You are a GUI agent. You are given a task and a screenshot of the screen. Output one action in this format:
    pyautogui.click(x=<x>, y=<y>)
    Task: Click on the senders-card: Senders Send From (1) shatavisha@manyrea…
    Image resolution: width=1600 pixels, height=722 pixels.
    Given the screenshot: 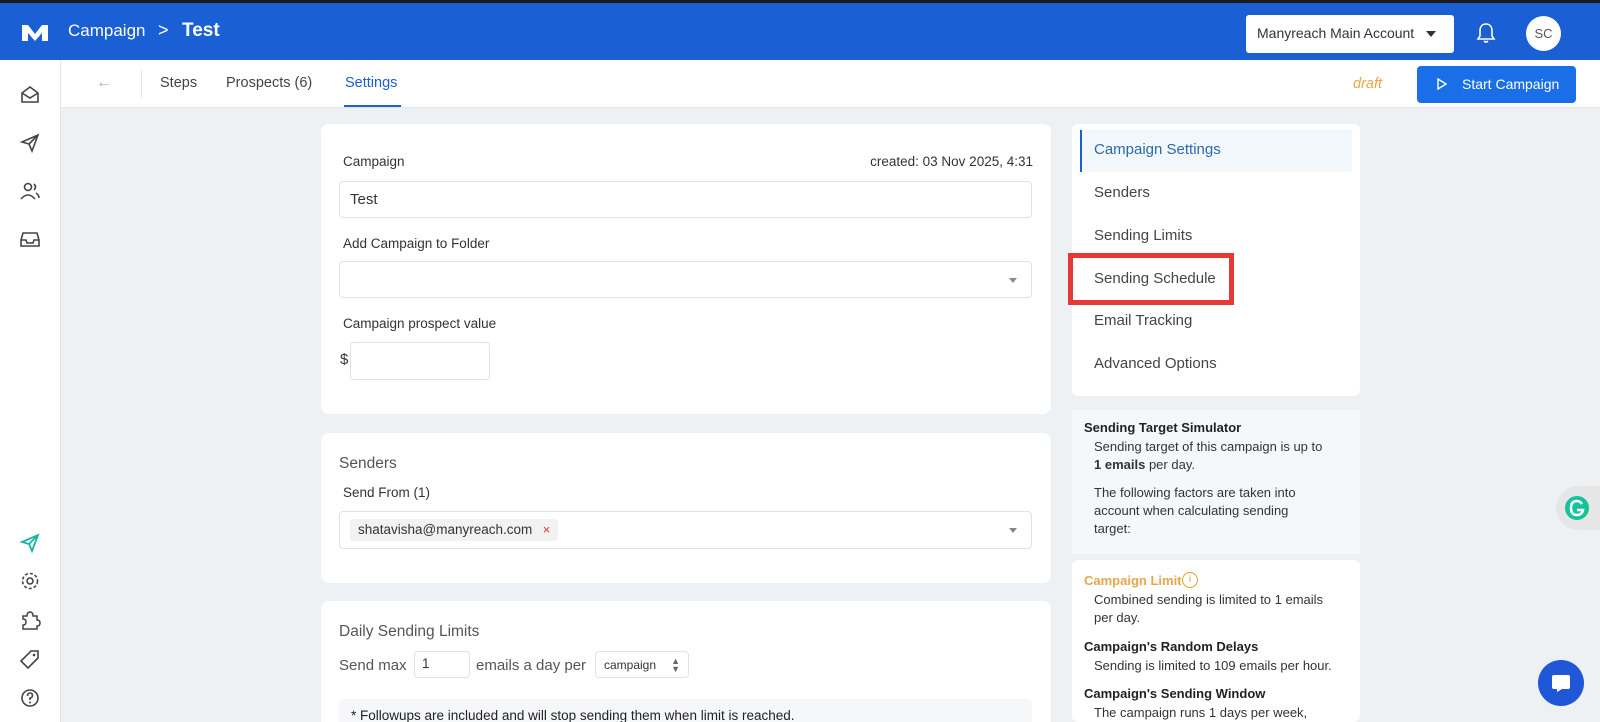 What is the action you would take?
    pyautogui.click(x=686, y=508)
    